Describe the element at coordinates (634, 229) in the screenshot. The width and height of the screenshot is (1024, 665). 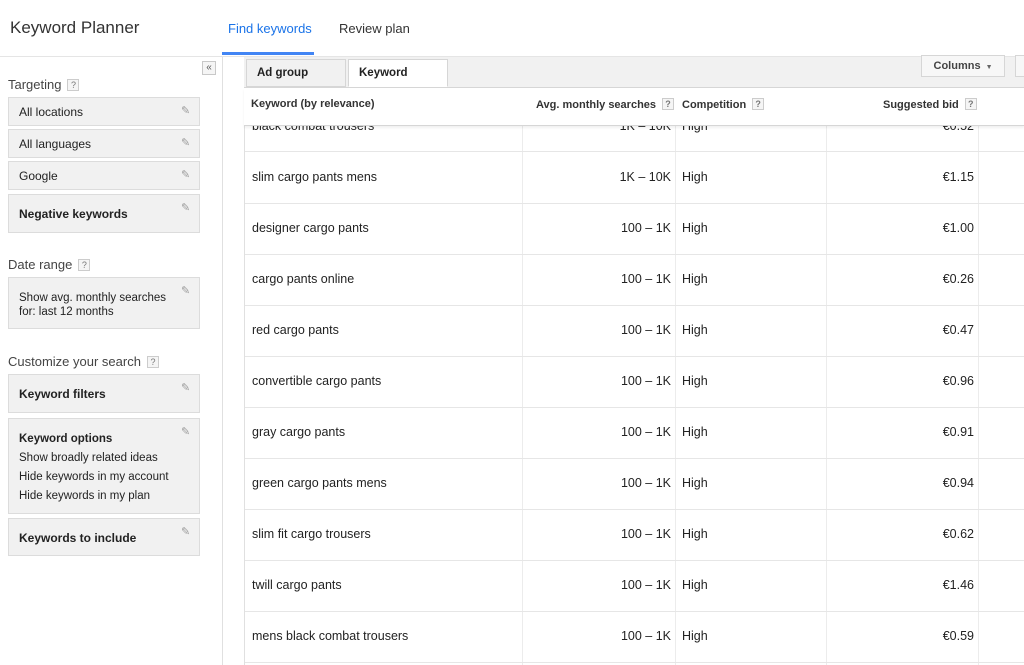
I see `table-row: designer cargo pants 100 – 1K High €1.00` at that location.